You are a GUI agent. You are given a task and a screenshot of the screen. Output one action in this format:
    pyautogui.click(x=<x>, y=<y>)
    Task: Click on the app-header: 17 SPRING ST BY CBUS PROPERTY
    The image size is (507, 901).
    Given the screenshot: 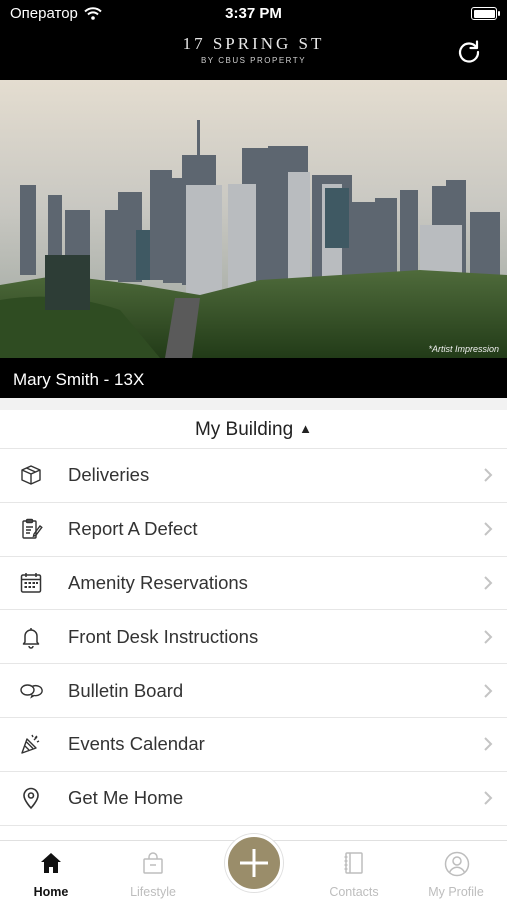 What is the action you would take?
    pyautogui.click(x=253, y=54)
    